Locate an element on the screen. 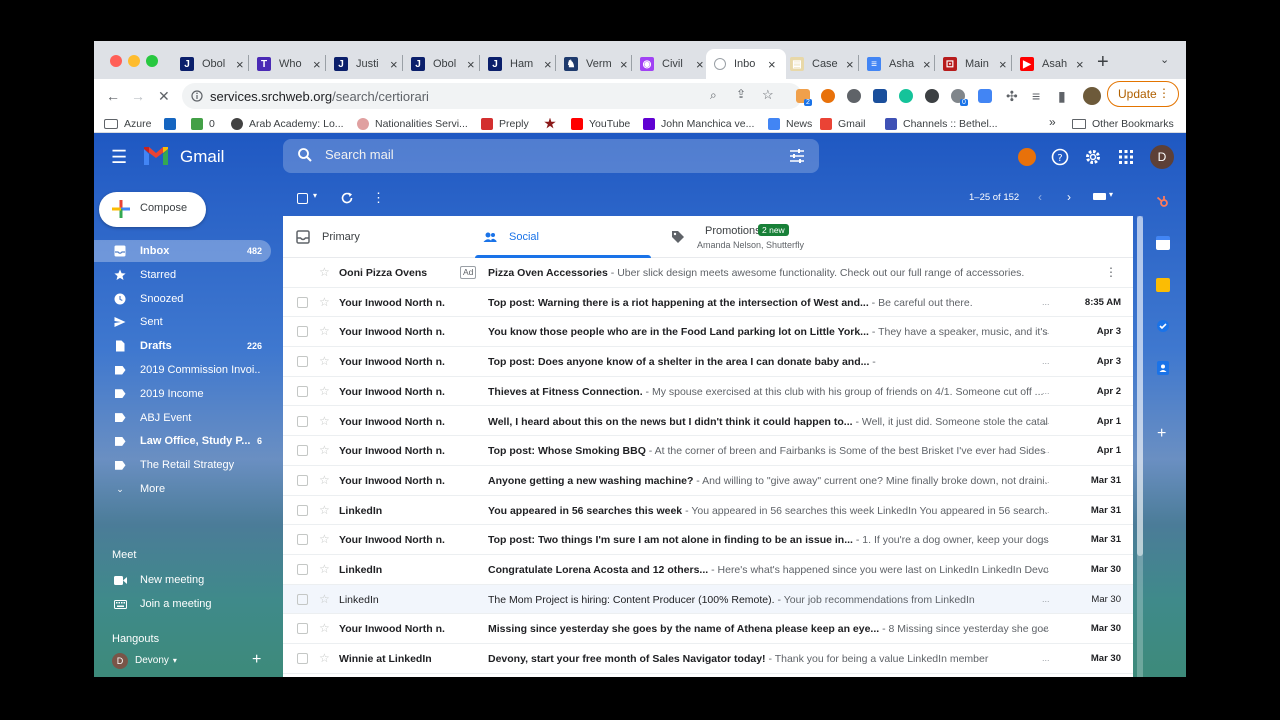 This screenshot has width=1280, height=720. hangouts-avatar: D is located at coordinates (120, 661).